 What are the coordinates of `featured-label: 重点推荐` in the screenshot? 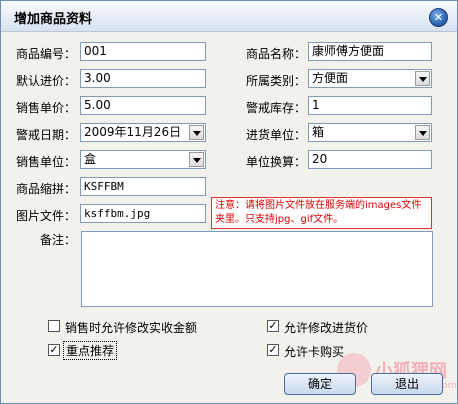 It's located at (90, 350).